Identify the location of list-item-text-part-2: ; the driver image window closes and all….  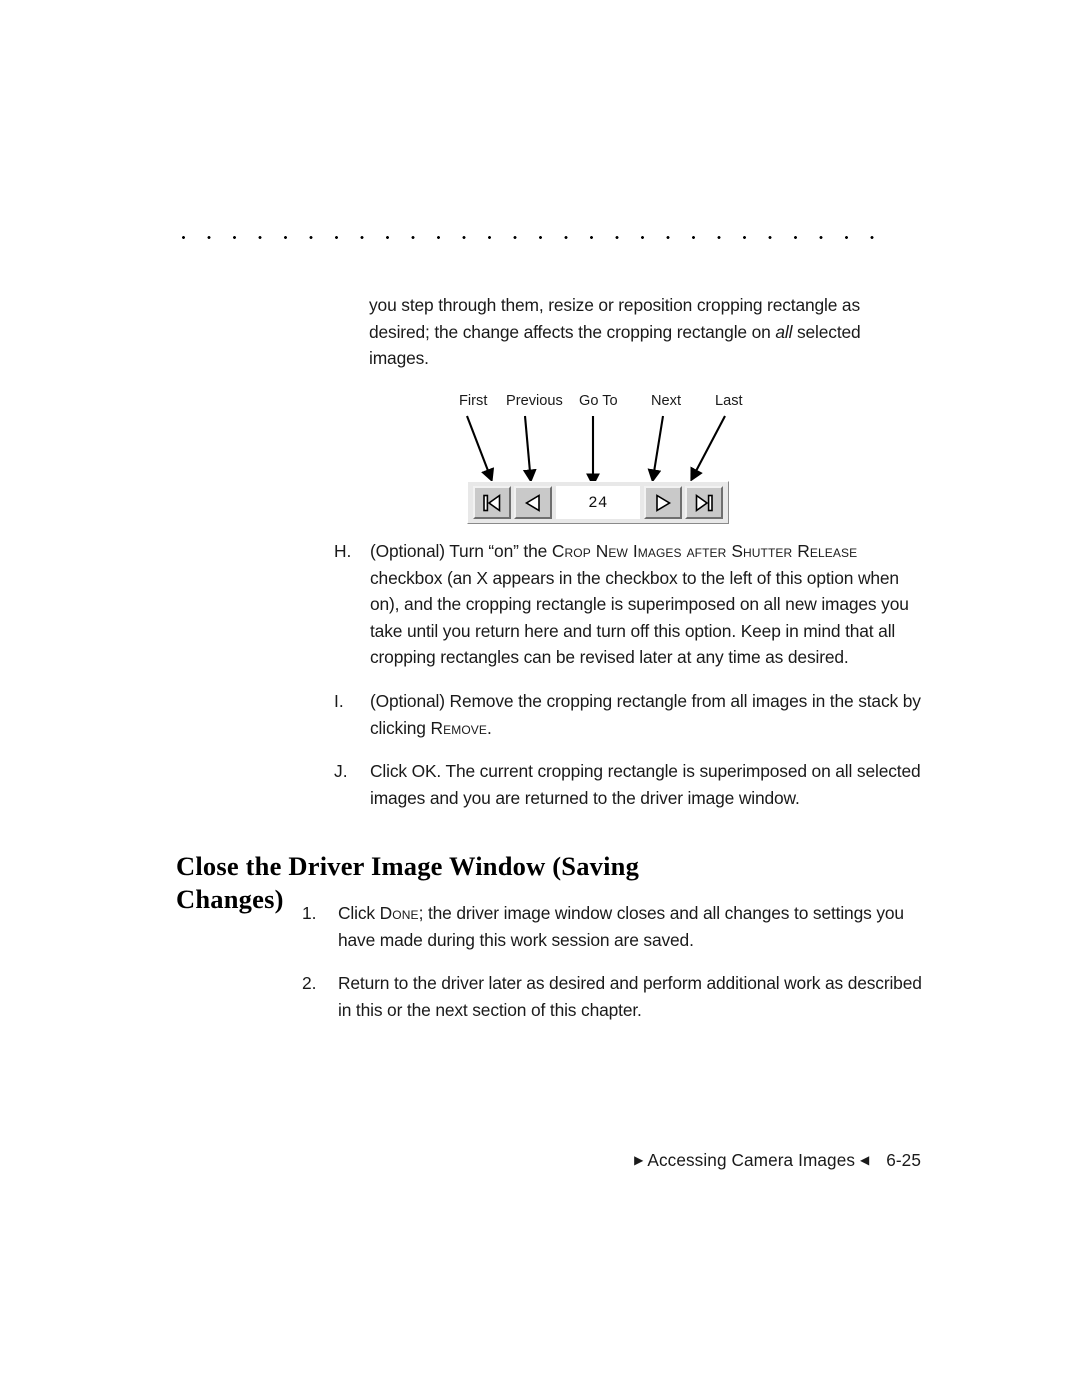
(621, 926).